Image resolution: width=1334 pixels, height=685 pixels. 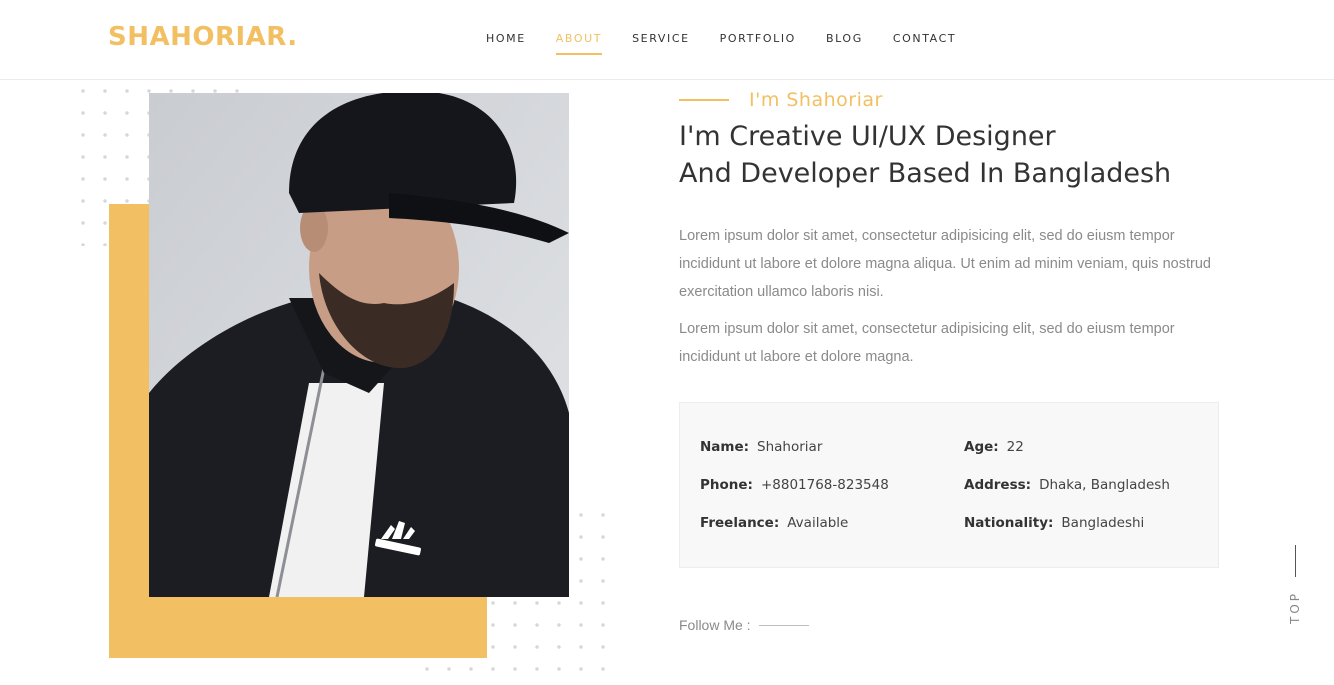 I want to click on scroll-top-button: TOP, so click(x=1295, y=607).